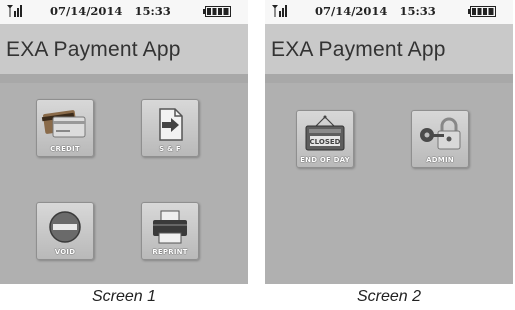  I want to click on screen-1-caption: Screen 1, so click(124, 296).